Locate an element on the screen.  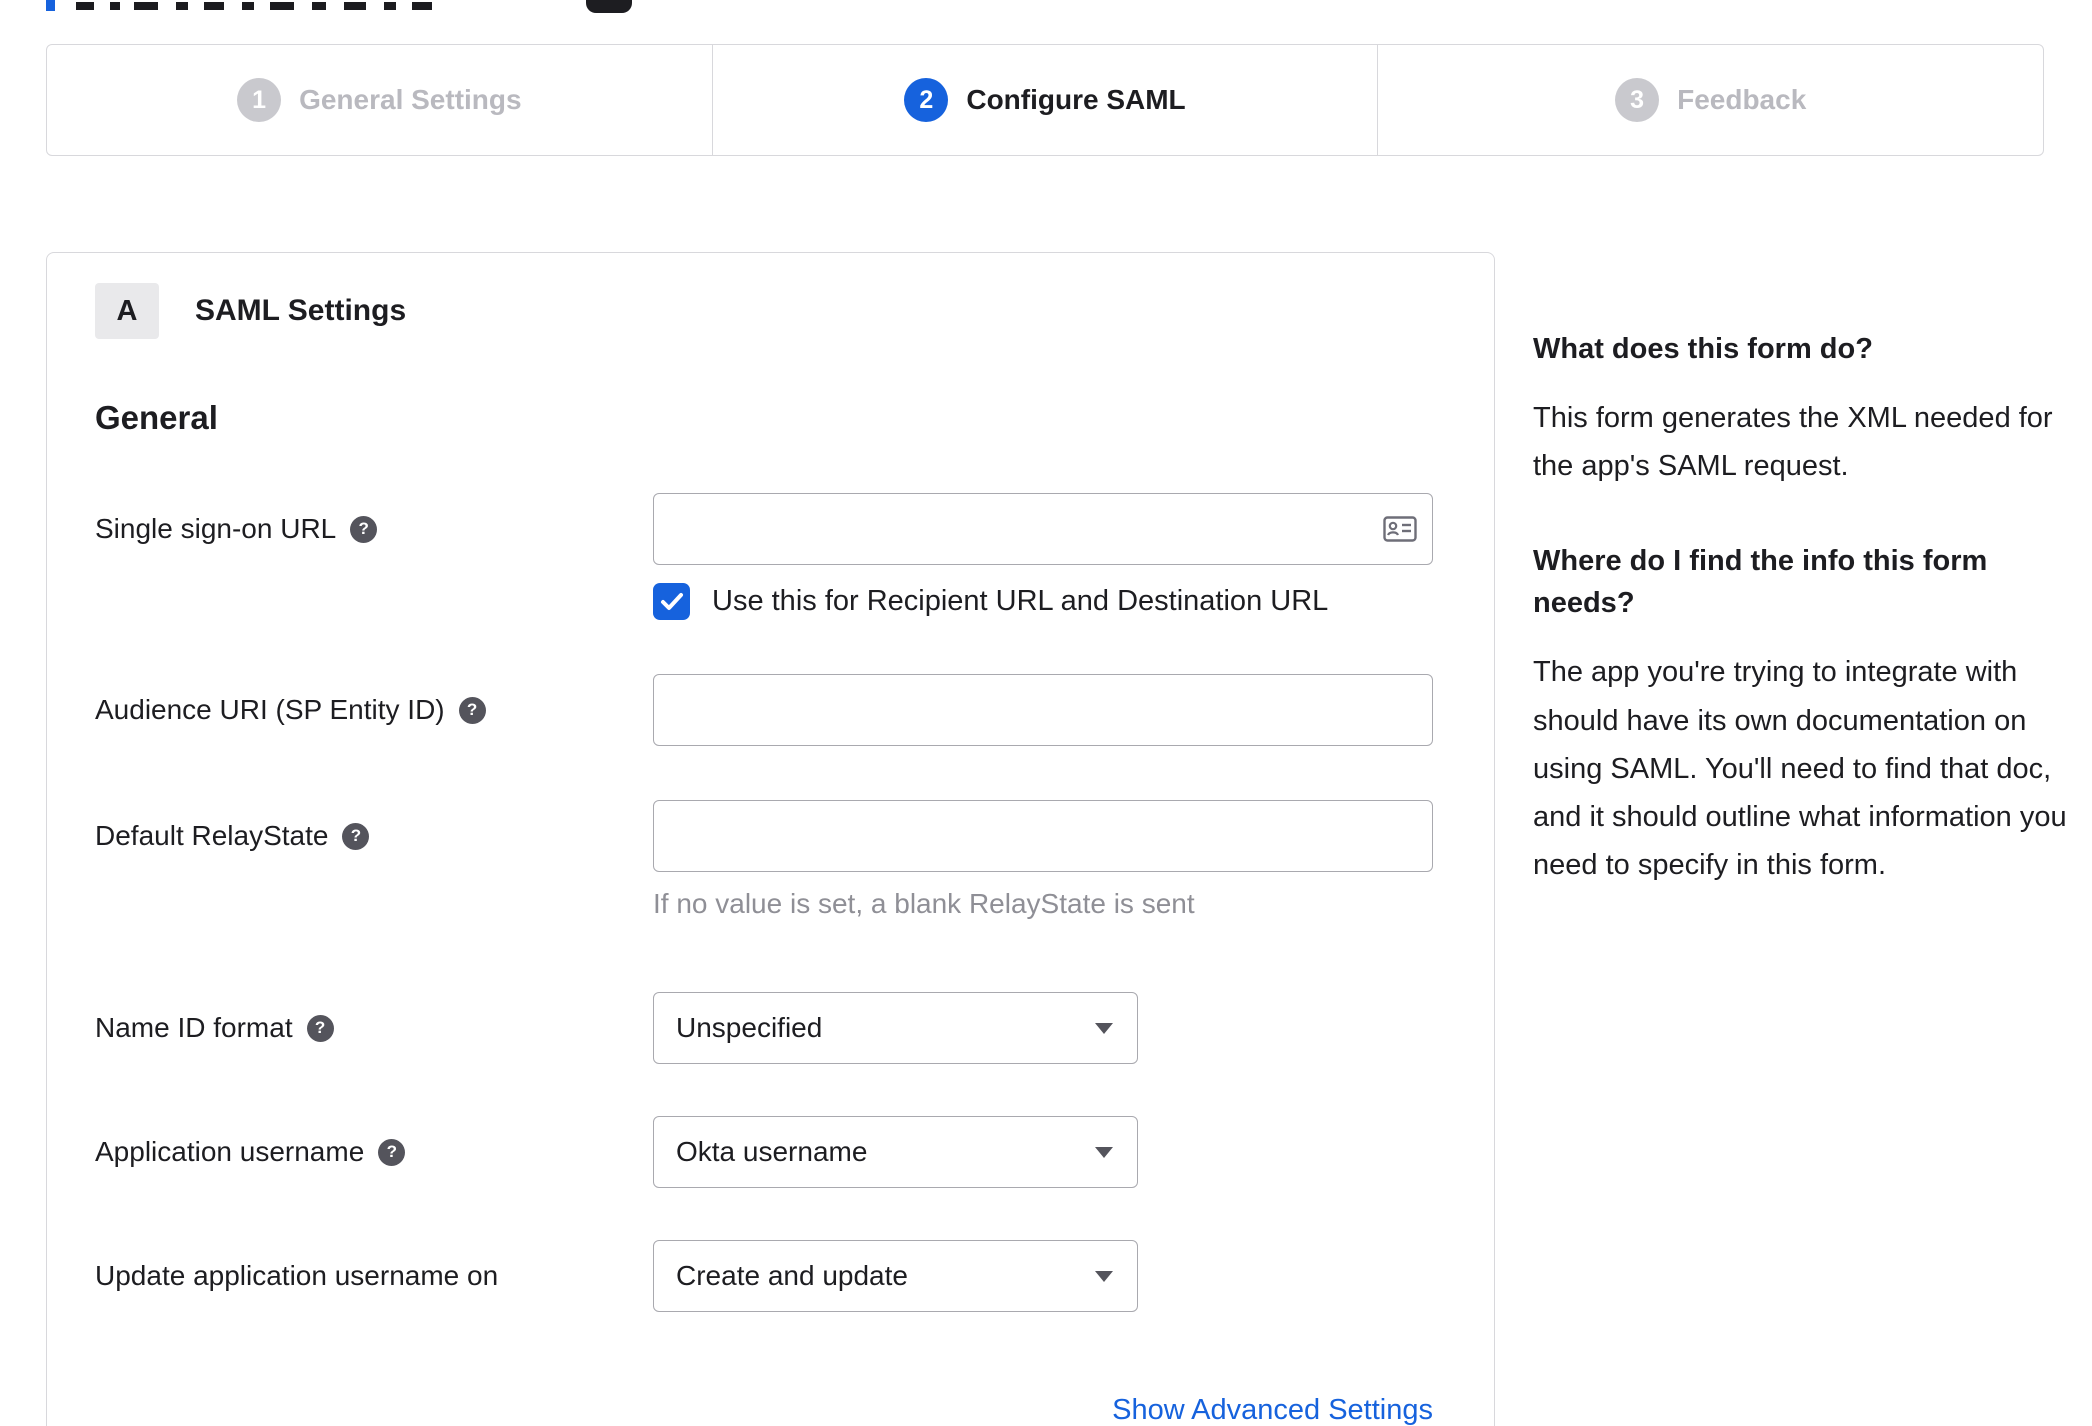
clipped-title-accent is located at coordinates (50, 5).